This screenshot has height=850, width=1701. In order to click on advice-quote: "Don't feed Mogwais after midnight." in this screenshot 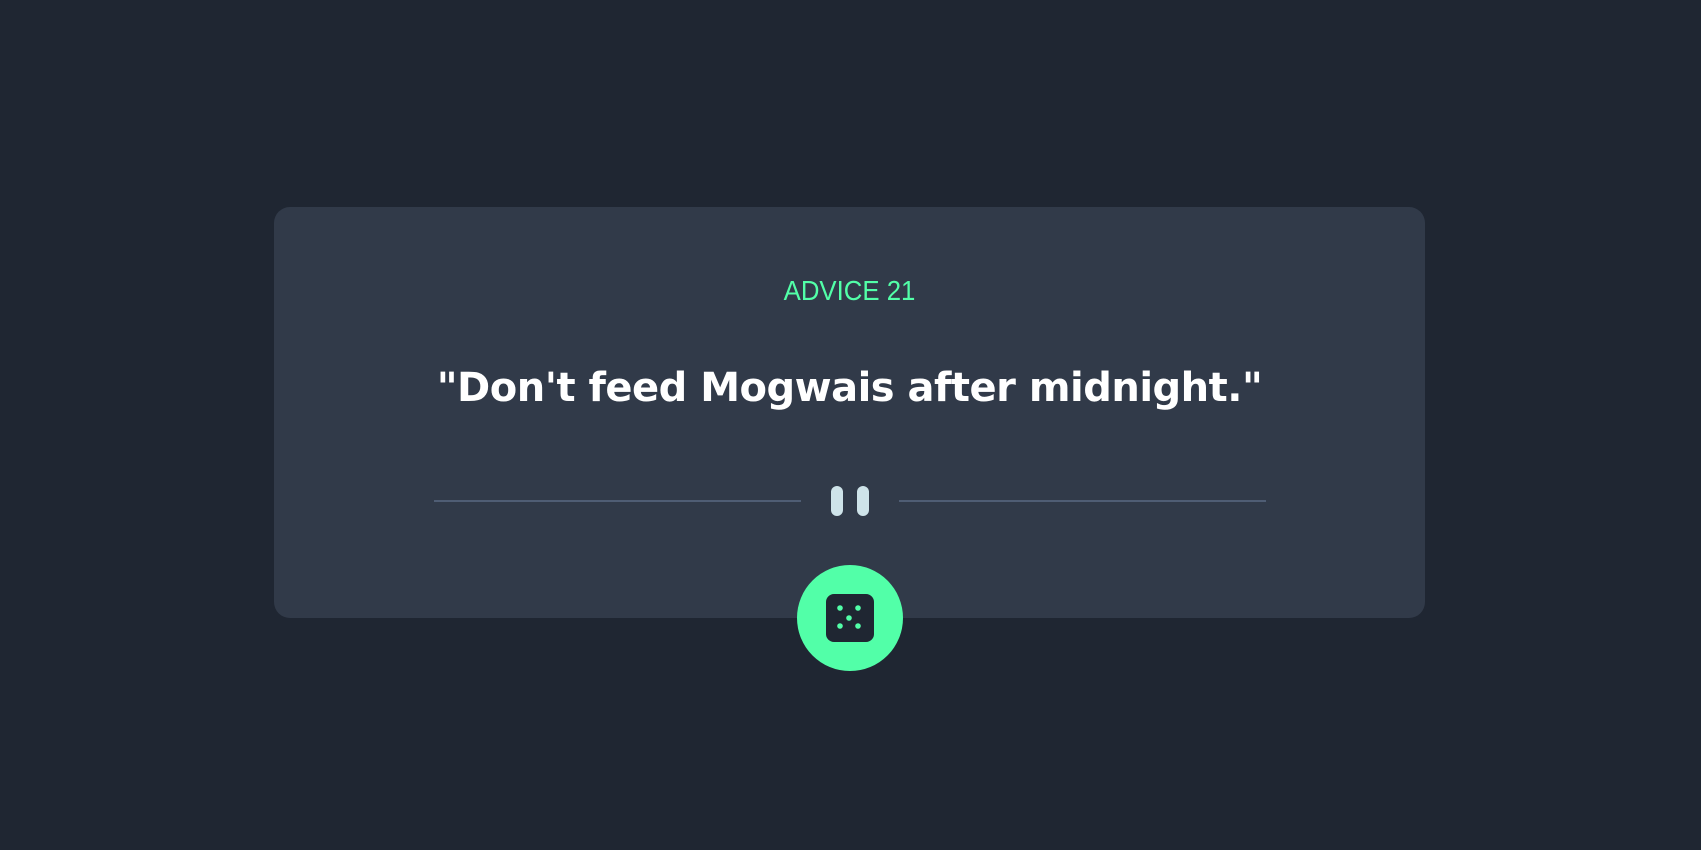, I will do `click(849, 388)`.